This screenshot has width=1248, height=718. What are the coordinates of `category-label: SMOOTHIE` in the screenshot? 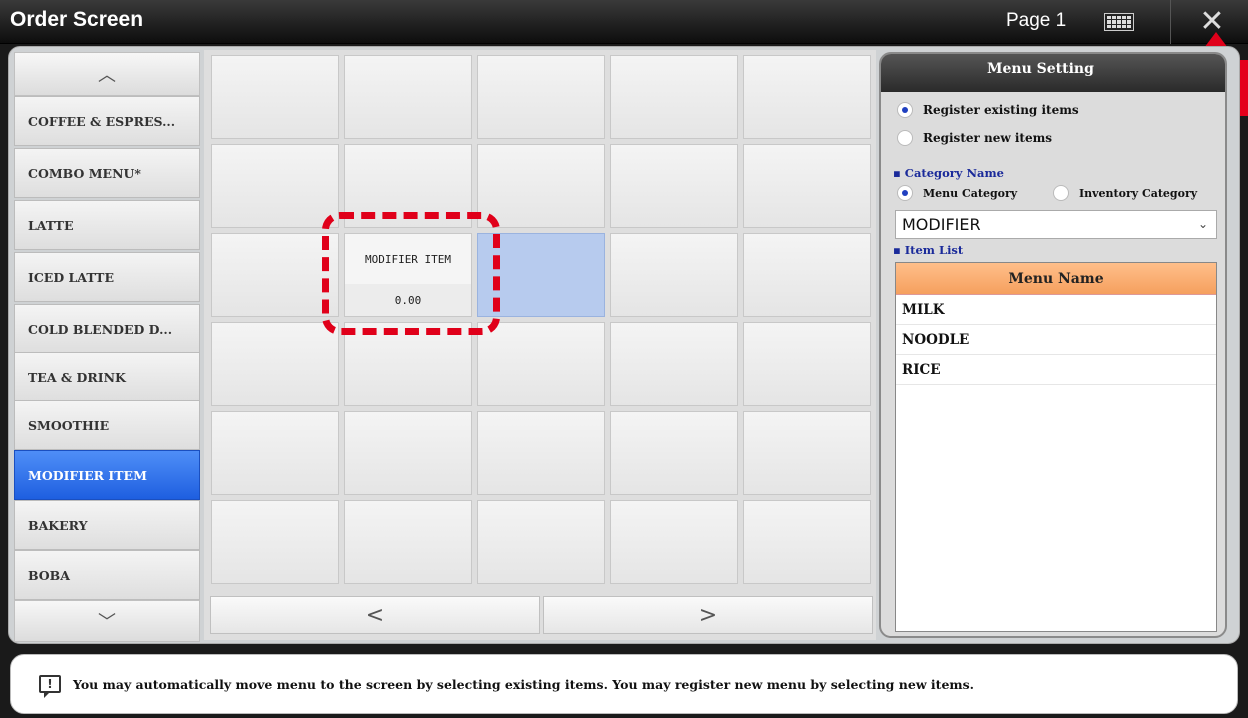 It's located at (69, 425).